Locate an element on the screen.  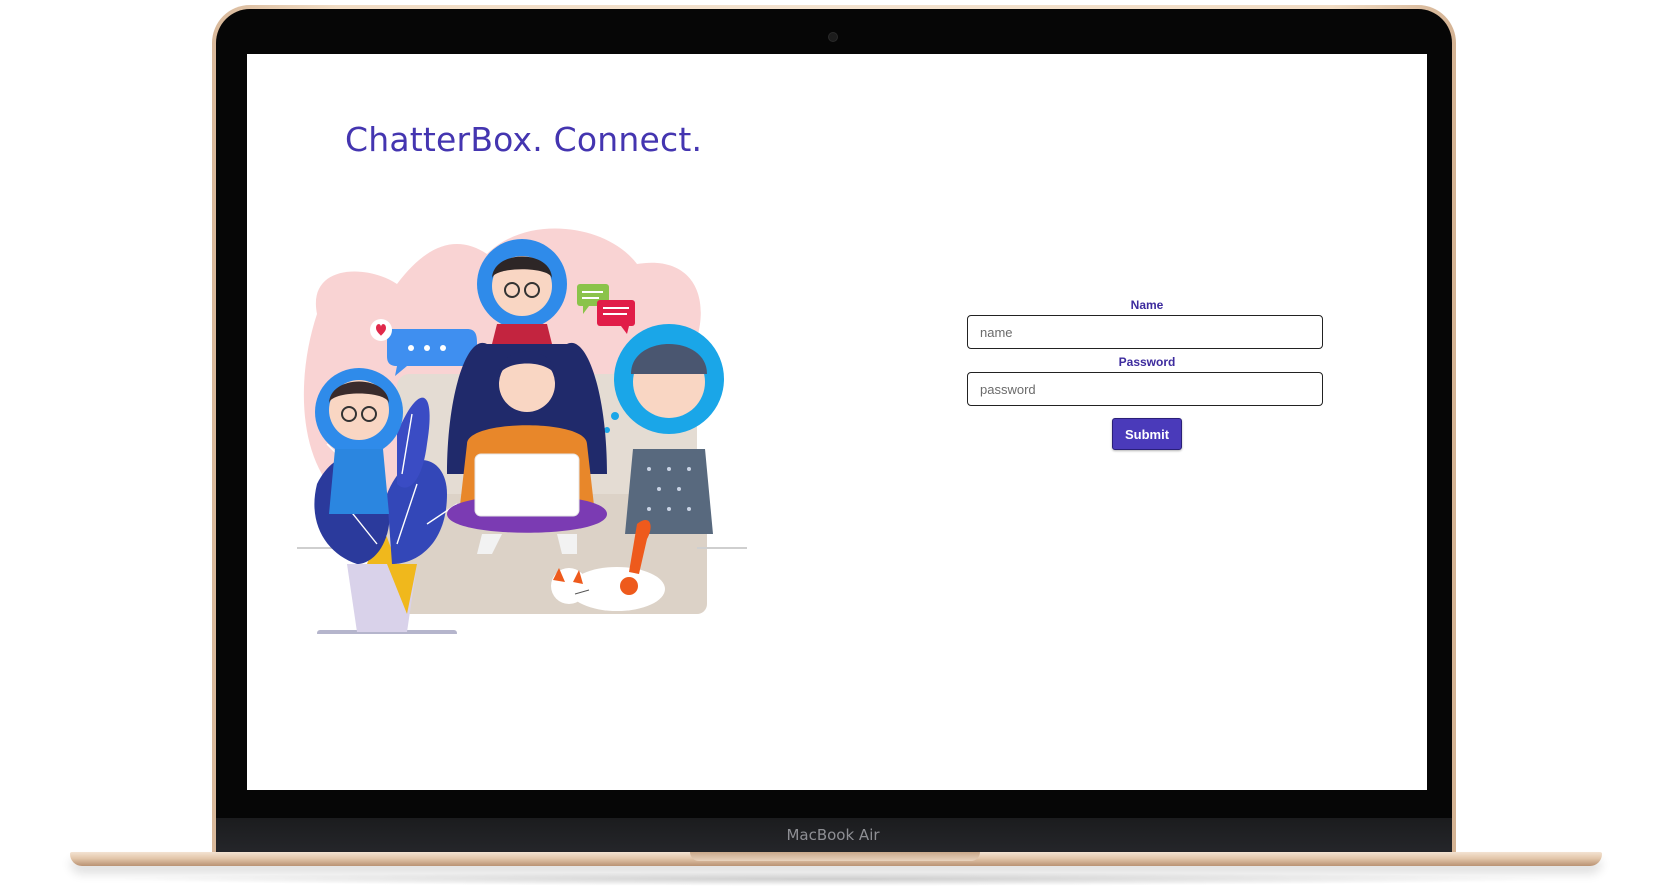
login-form: Name Password Submit is located at coordinates (1147, 374).